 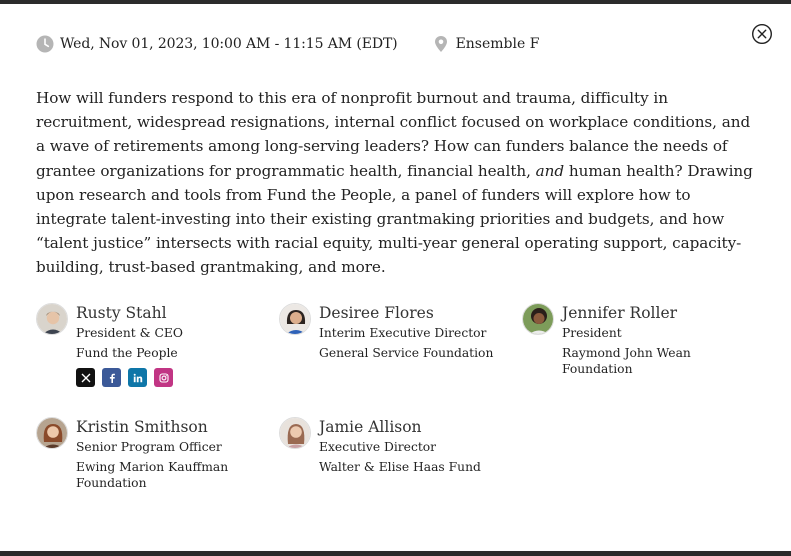 What do you see at coordinates (152, 475) in the screenshot?
I see `speaker-organization: Ewing Marion Kauffman Foundation` at bounding box center [152, 475].